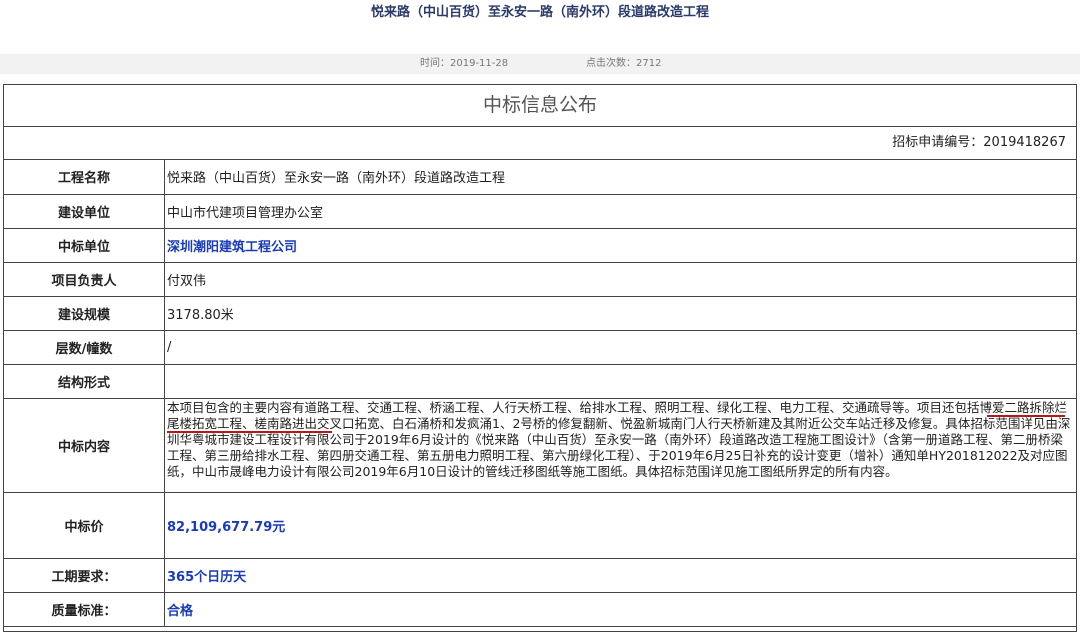 This screenshot has width=1080, height=632. I want to click on row-label: 建设单位, so click(84, 211).